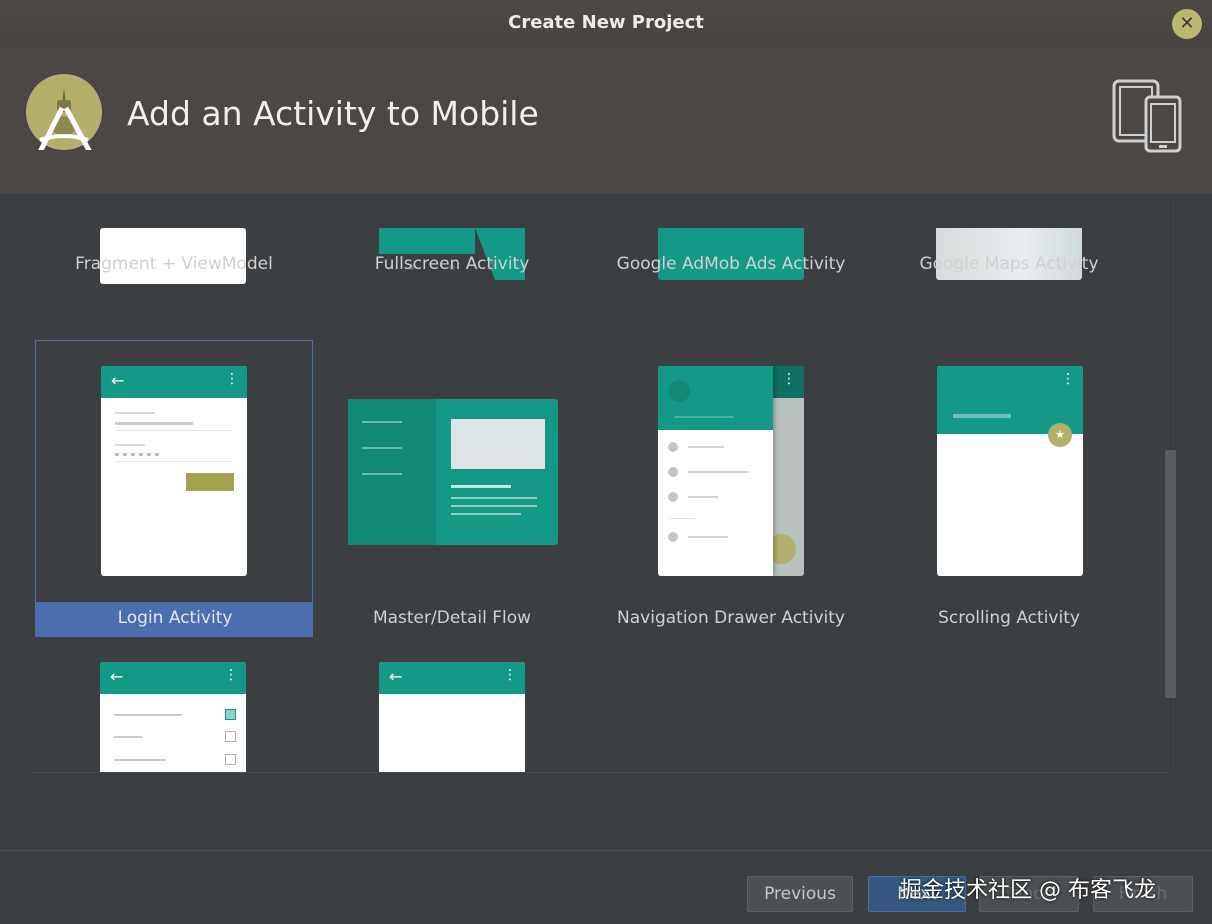  I want to click on tile-label: Fragment + ViewModel, so click(174, 264).